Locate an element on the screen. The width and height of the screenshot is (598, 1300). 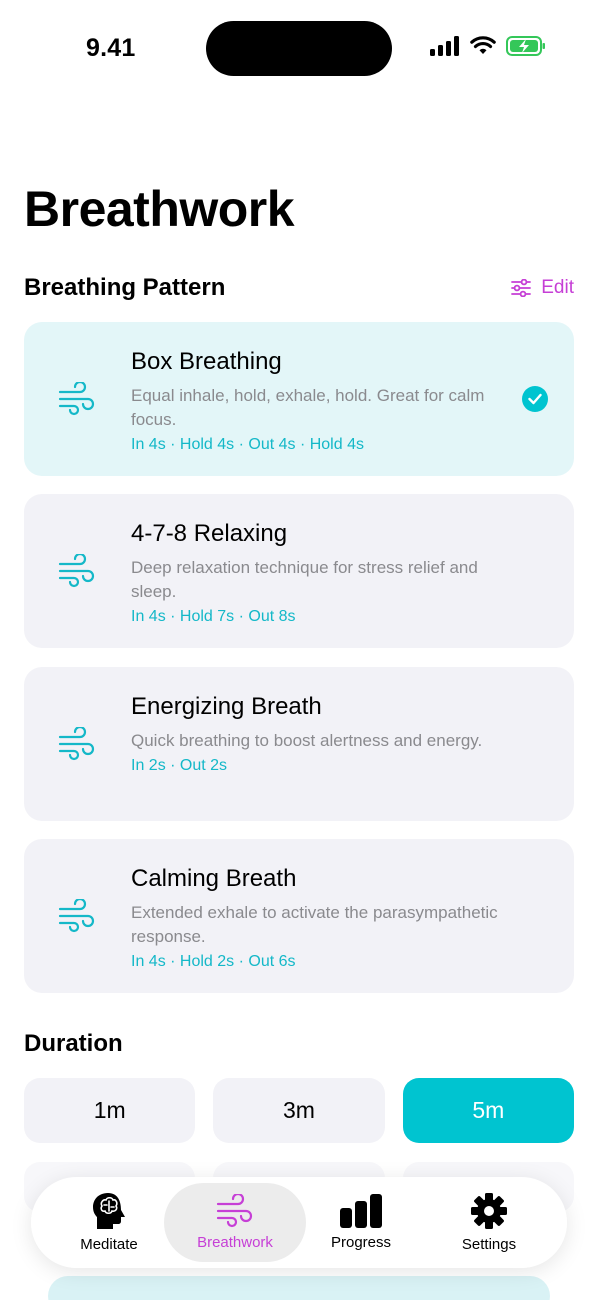
start-button-partial is located at coordinates (299, 1288).